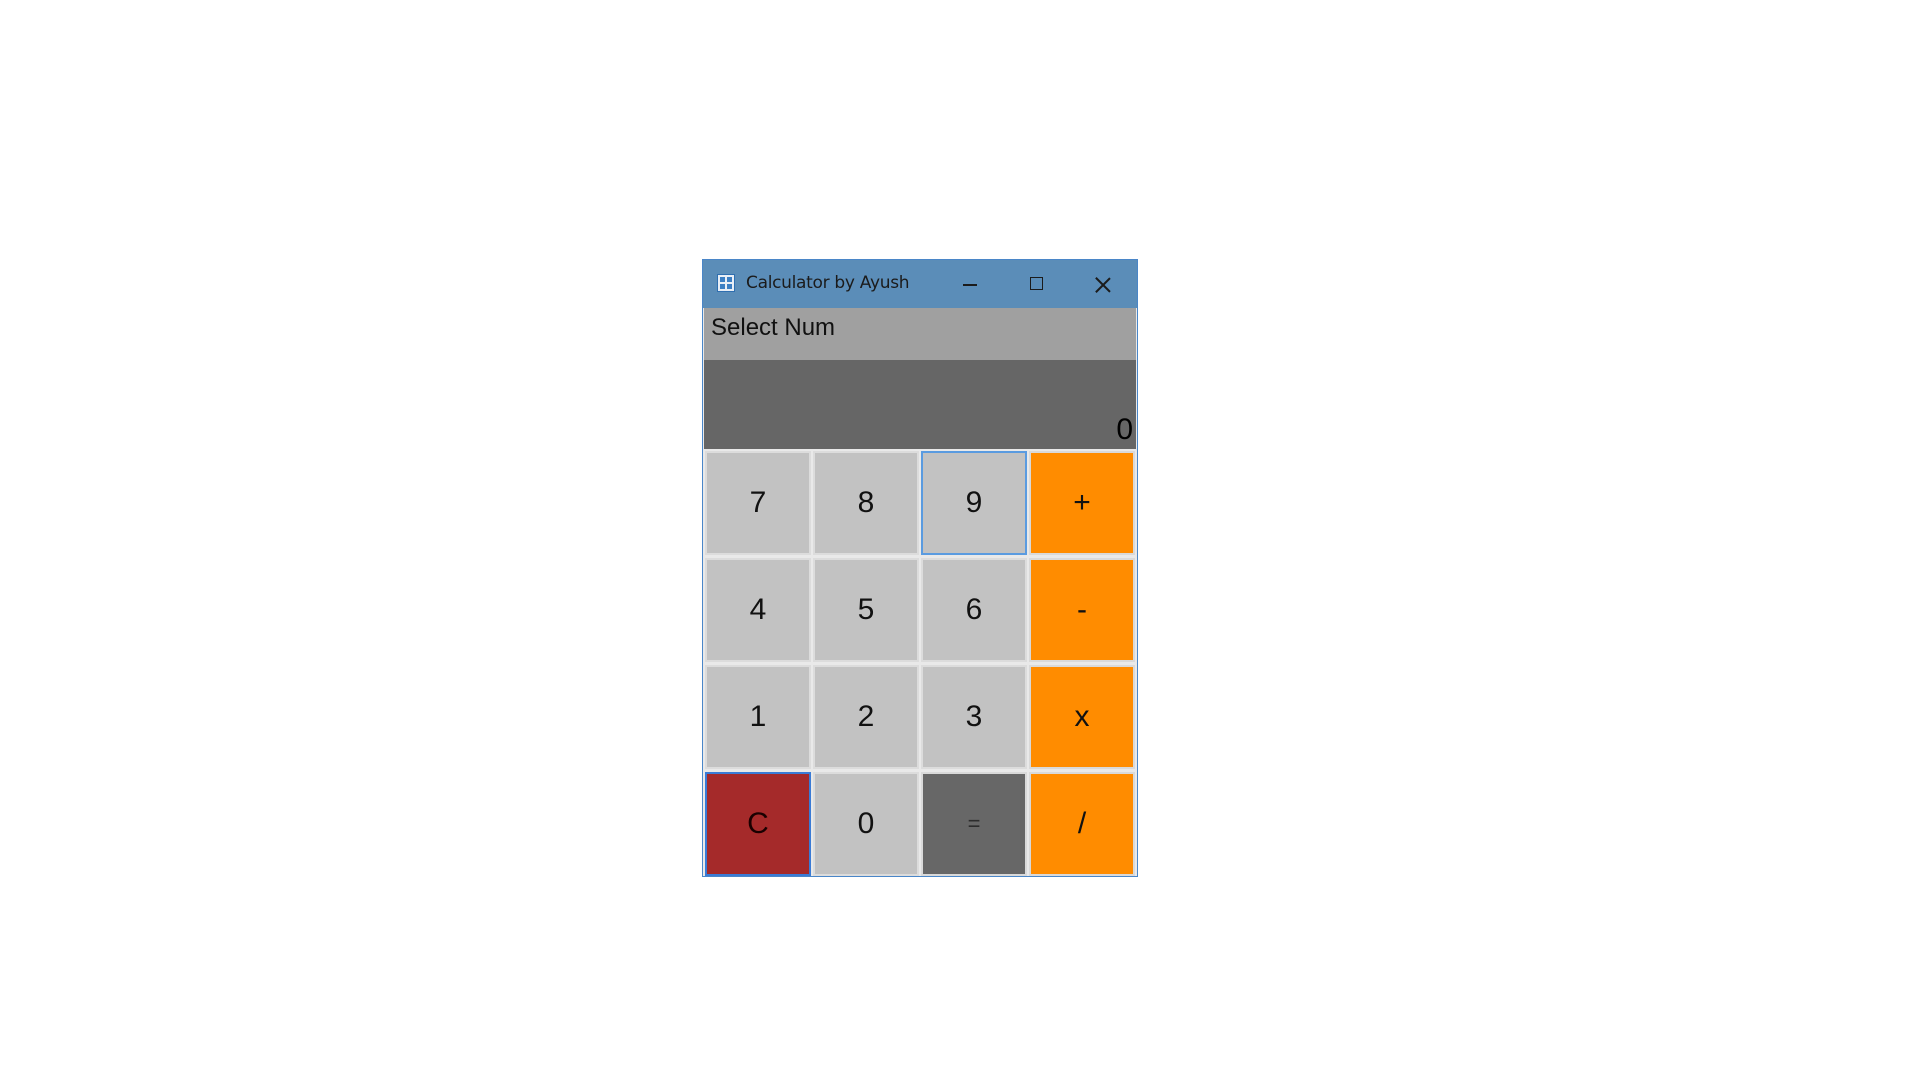  What do you see at coordinates (773, 327) in the screenshot?
I see `status-label: Select Num` at bounding box center [773, 327].